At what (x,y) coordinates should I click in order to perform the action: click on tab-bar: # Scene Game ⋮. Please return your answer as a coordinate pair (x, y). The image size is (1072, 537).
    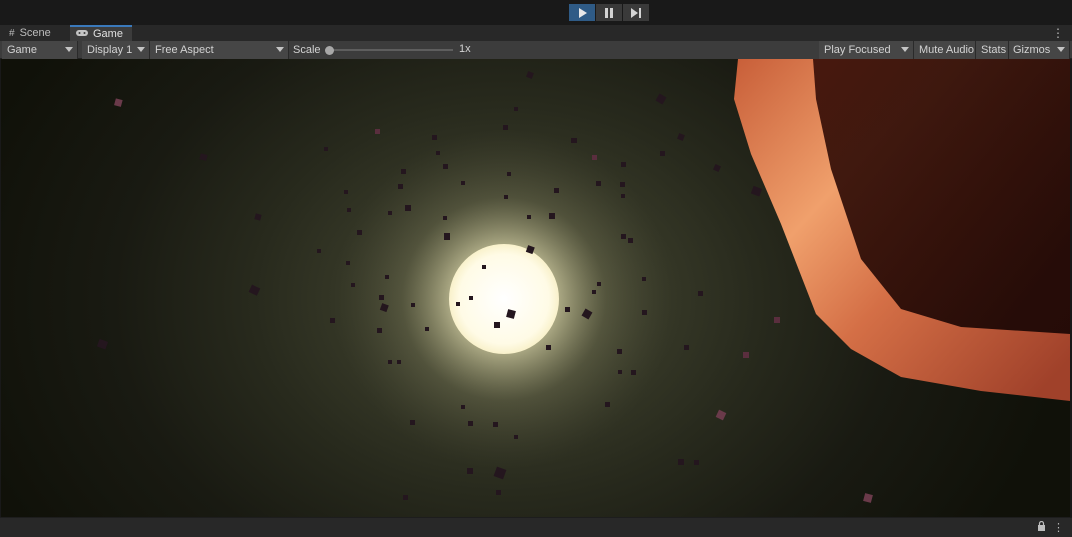
    Looking at the image, I should click on (536, 33).